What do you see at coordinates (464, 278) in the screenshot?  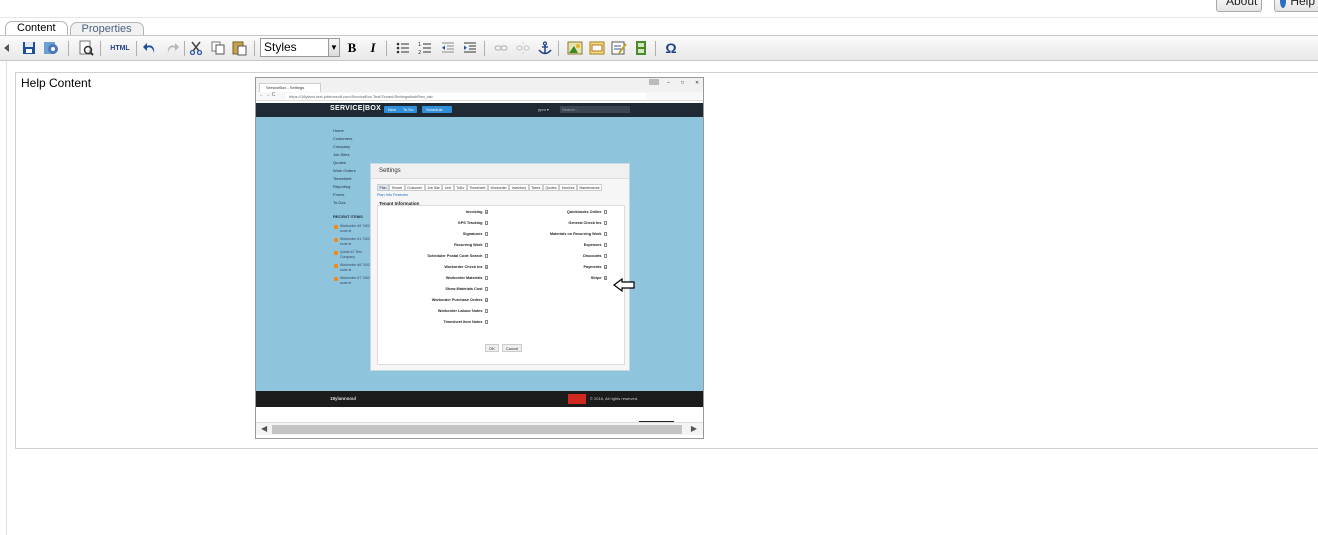 I see `option-label: Workorder Materials` at bounding box center [464, 278].